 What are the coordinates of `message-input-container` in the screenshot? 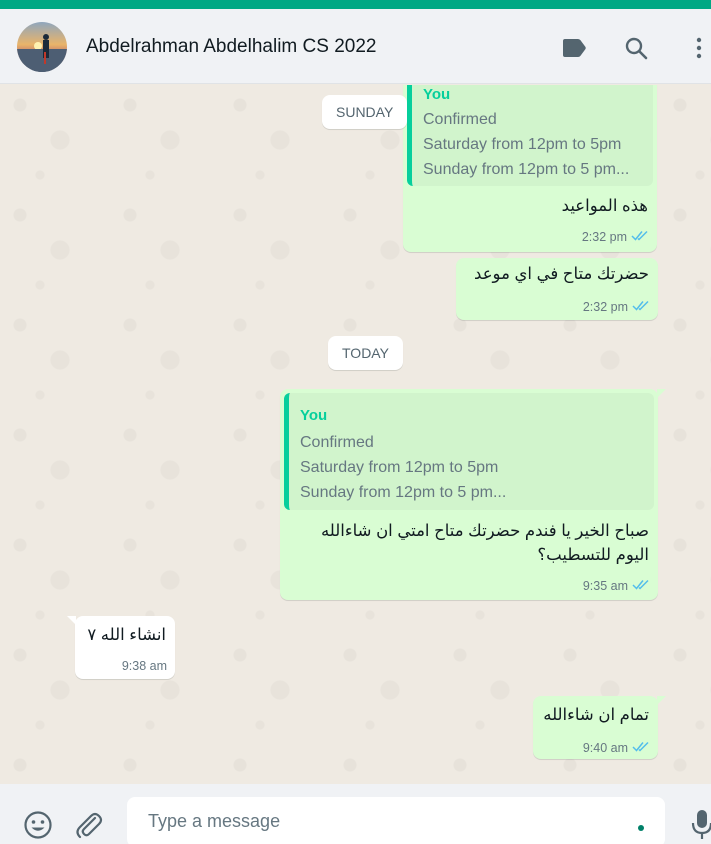 It's located at (396, 820).